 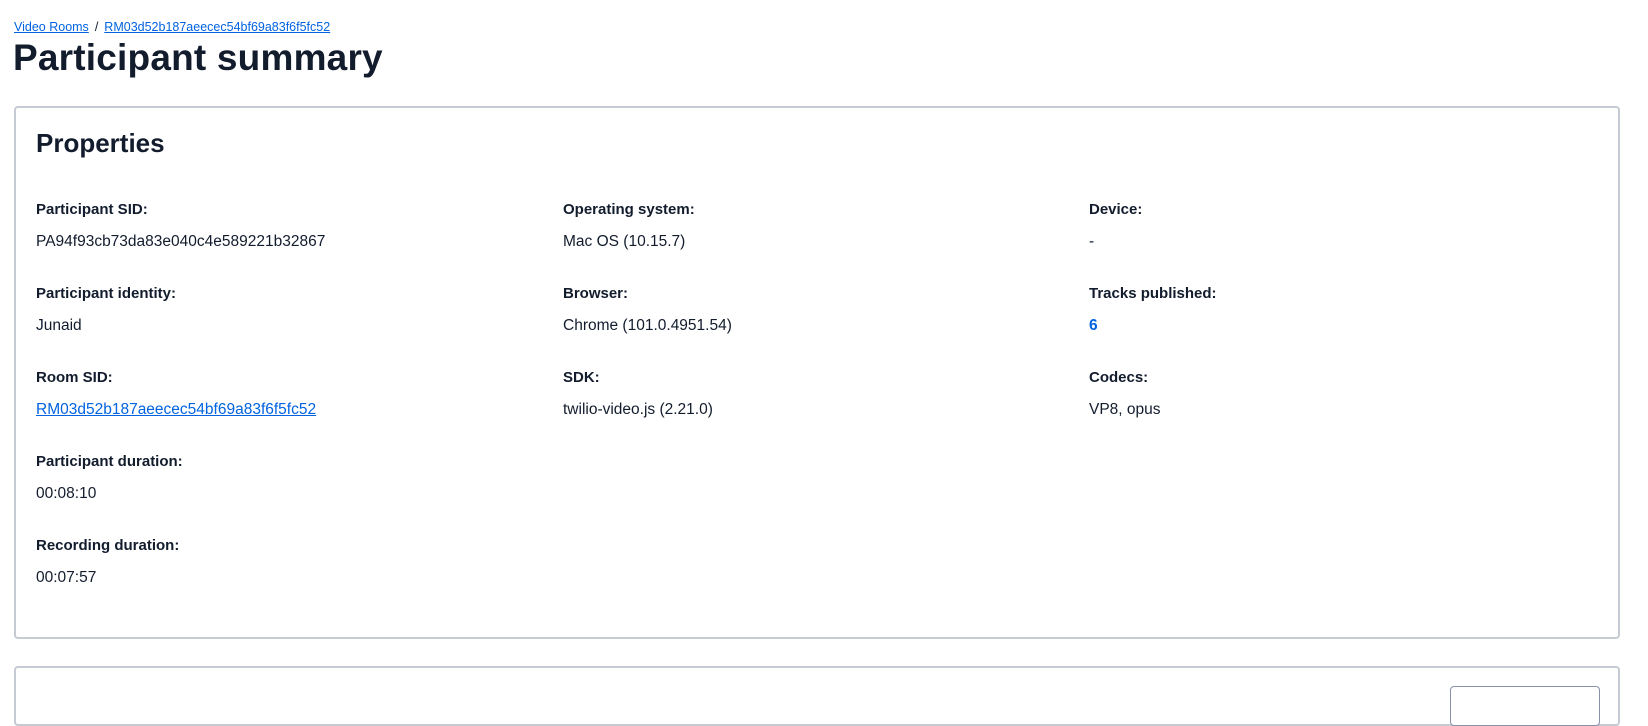 What do you see at coordinates (276, 578) in the screenshot?
I see `property-recording-duration: Recording duration: 00:07:57` at bounding box center [276, 578].